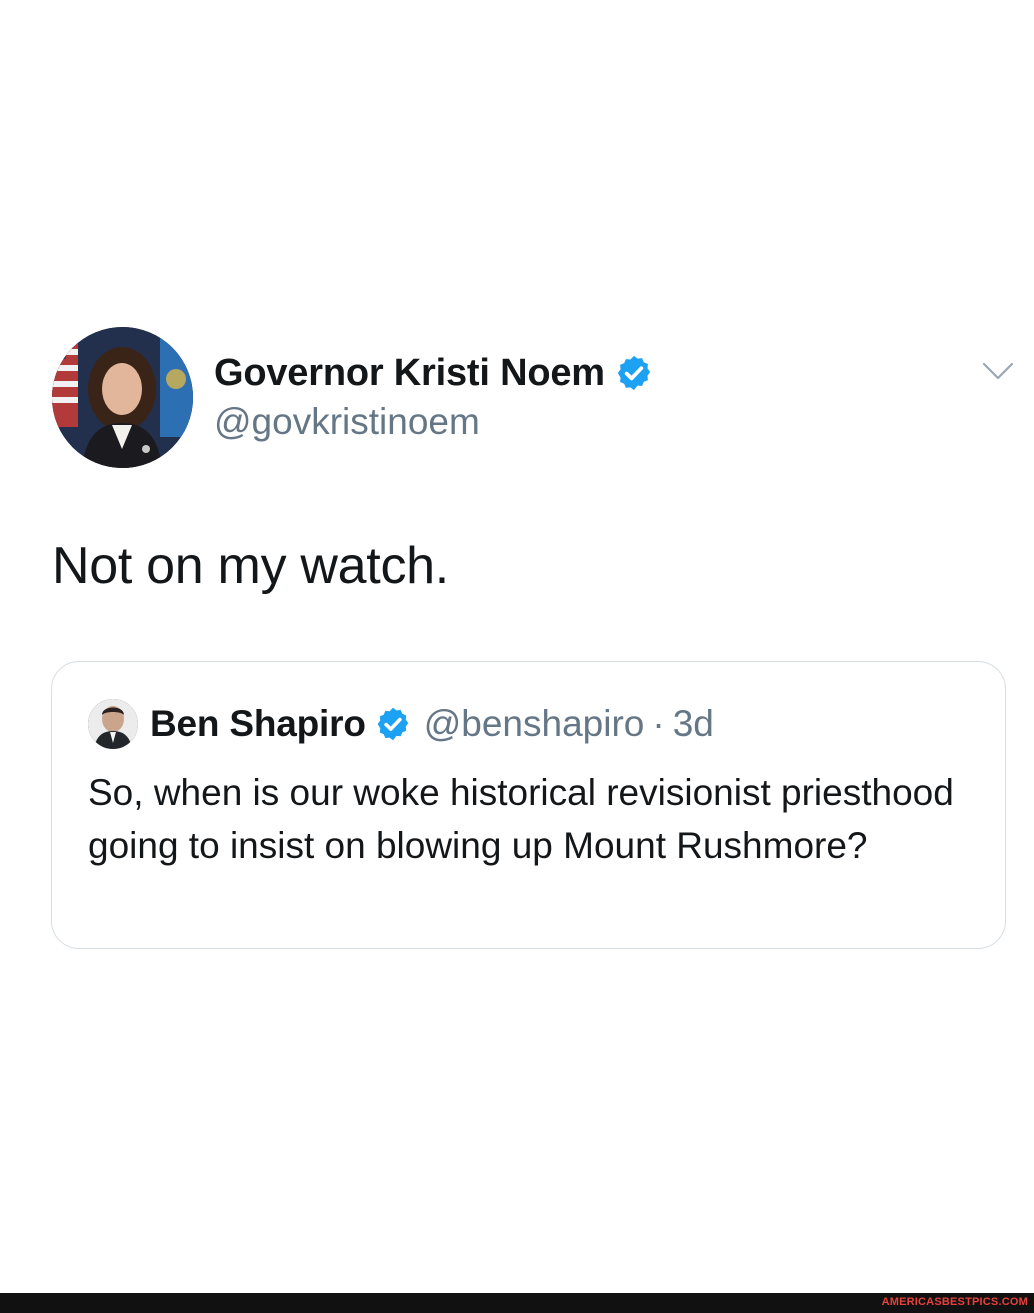 The image size is (1034, 1313). I want to click on quoted-author-handle: @benshapiro, so click(534, 724).